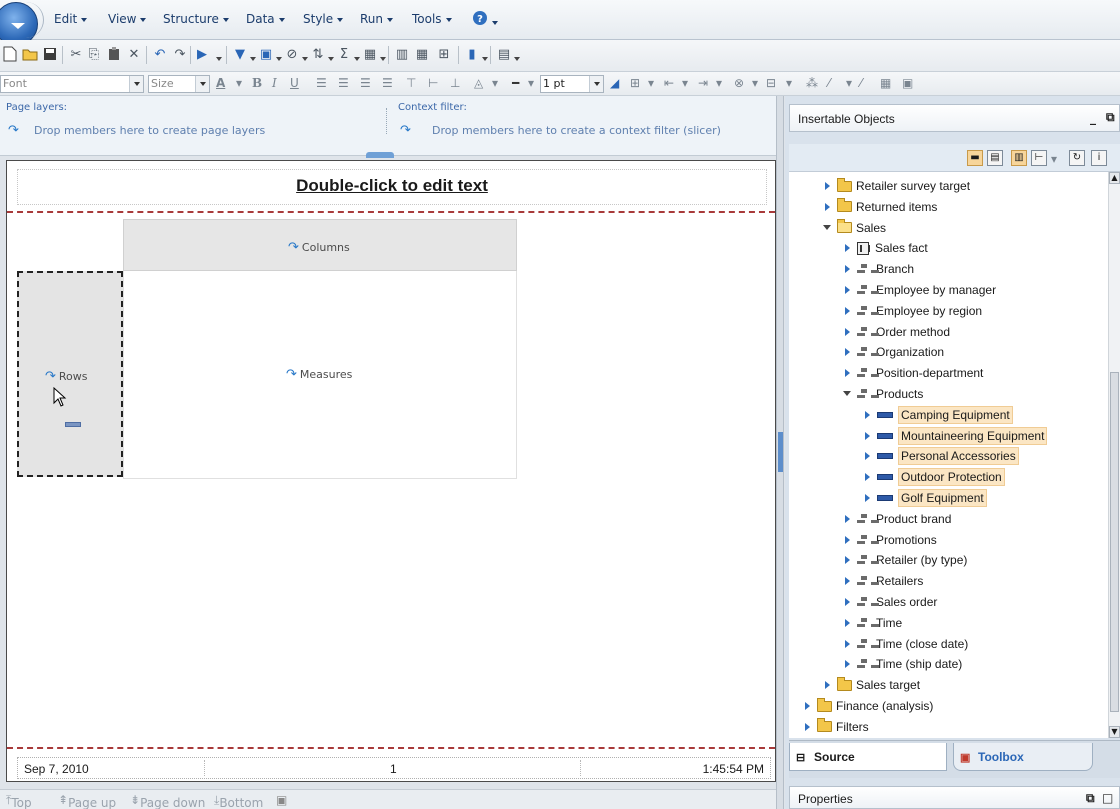  What do you see at coordinates (938, 415) in the screenshot?
I see `tree-item: Camping Equipment` at bounding box center [938, 415].